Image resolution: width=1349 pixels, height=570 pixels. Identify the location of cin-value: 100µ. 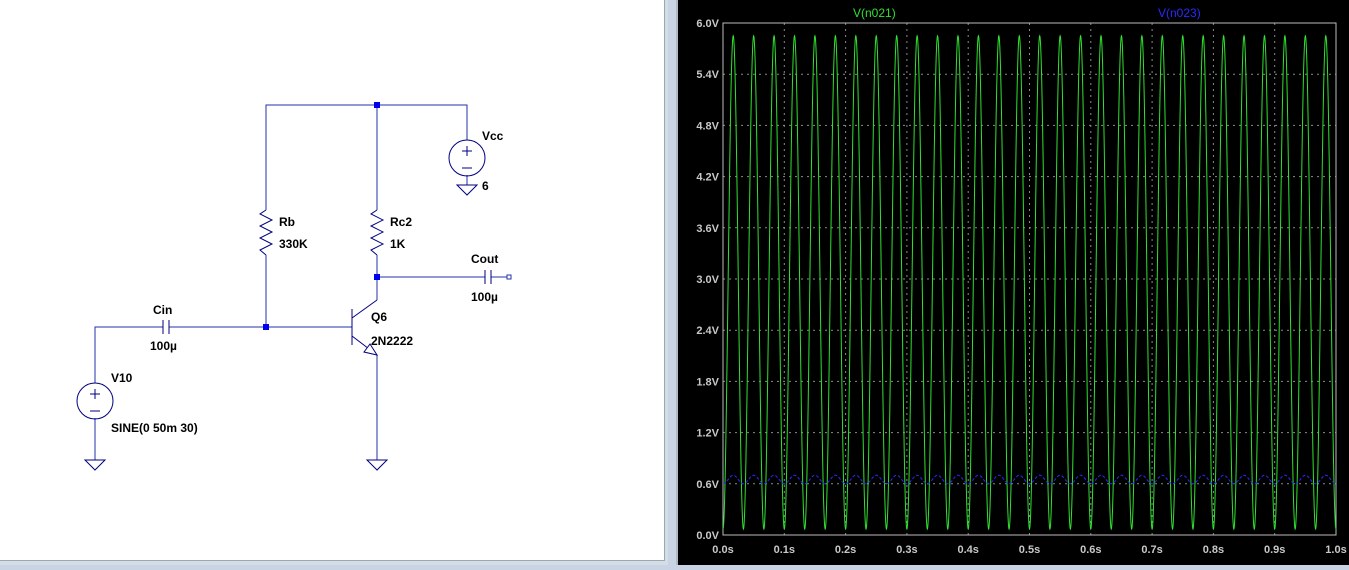
(163, 346).